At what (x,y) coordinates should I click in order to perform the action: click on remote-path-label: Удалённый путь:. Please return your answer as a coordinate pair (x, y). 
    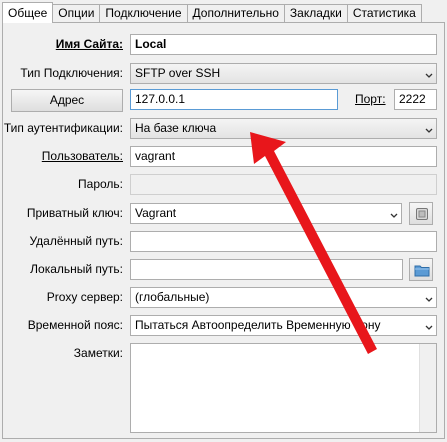
    Looking at the image, I should click on (76, 241).